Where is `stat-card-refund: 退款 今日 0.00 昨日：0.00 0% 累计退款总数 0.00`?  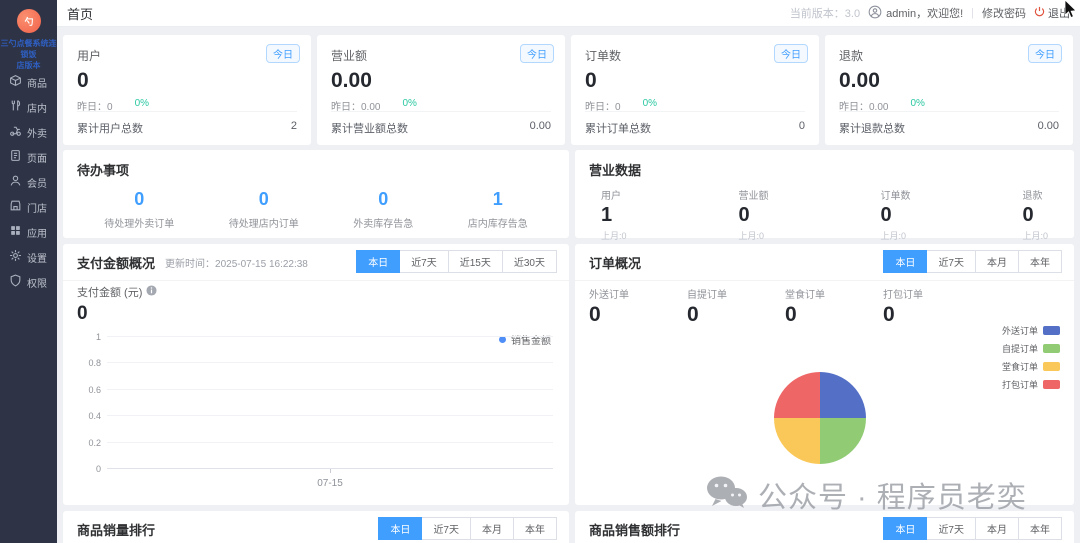
stat-card-refund: 退款 今日 0.00 昨日：0.00 0% 累计退款总数 0.00 is located at coordinates (949, 90).